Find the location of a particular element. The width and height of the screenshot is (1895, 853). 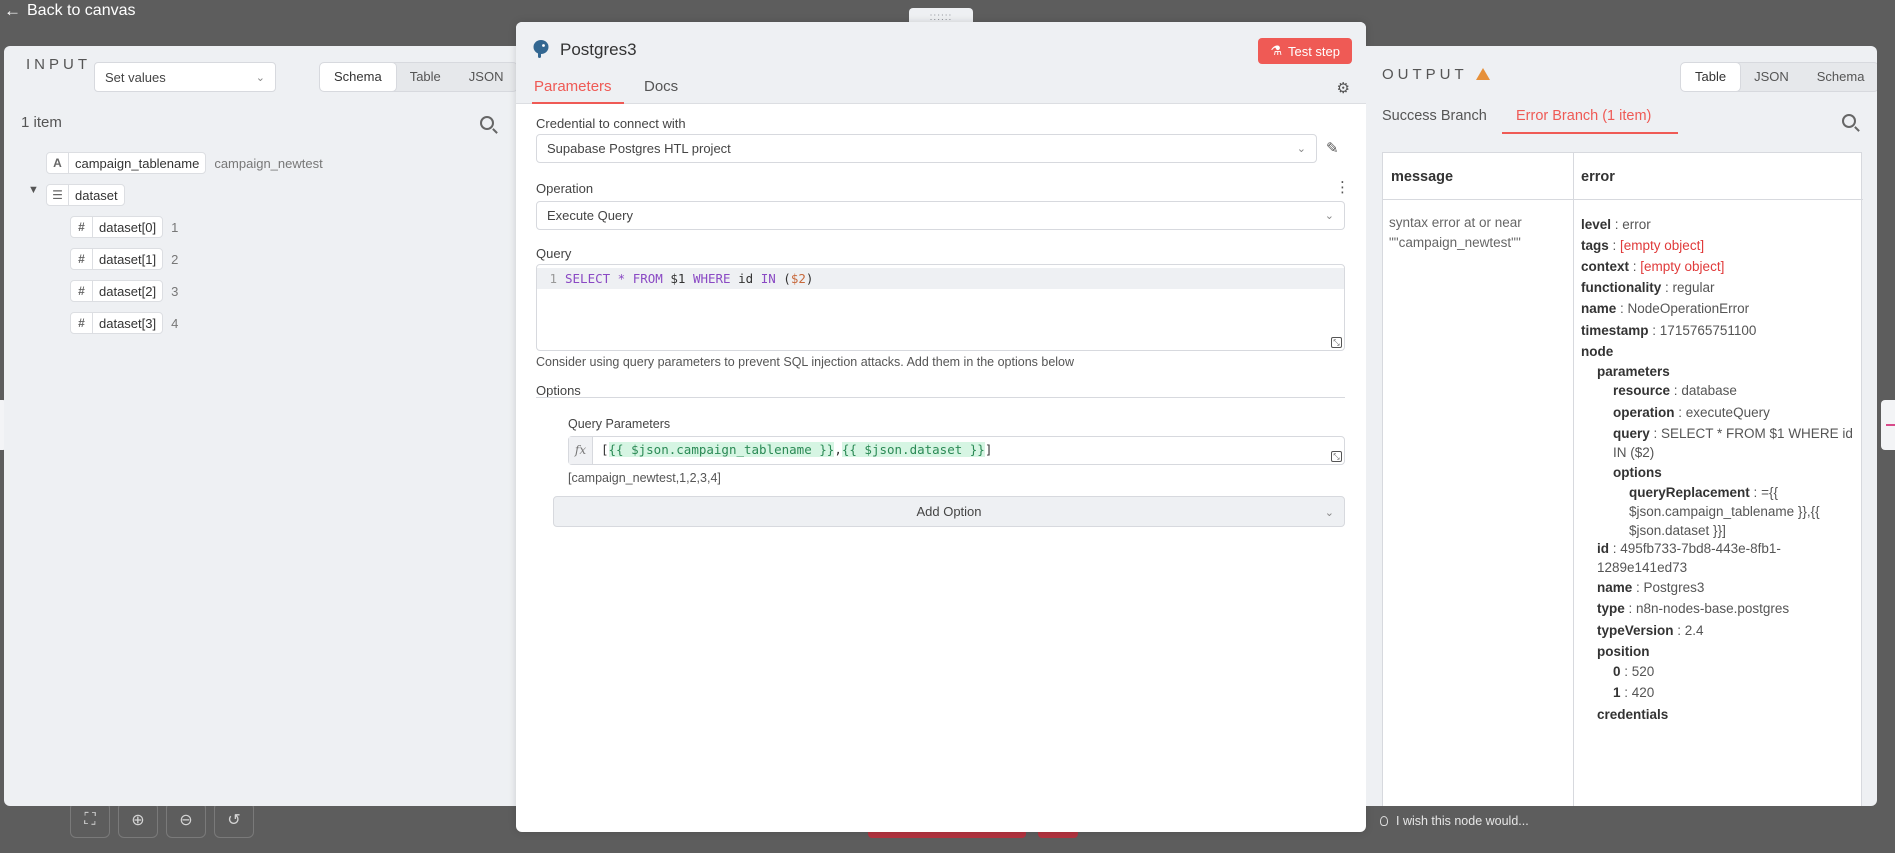

flask-icon: ⚗ is located at coordinates (1276, 50).